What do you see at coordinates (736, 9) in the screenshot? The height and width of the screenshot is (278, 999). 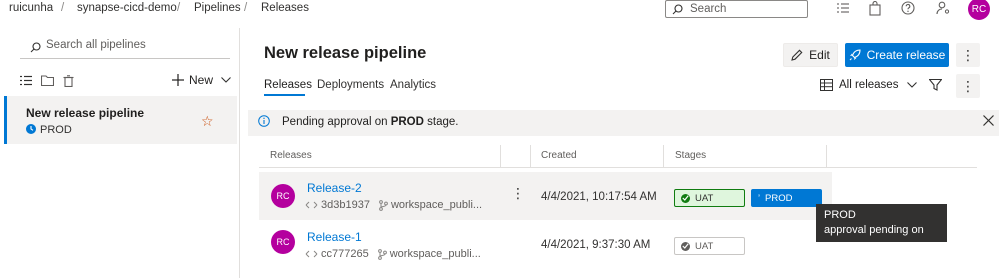 I see `top-search-input: Search` at bounding box center [736, 9].